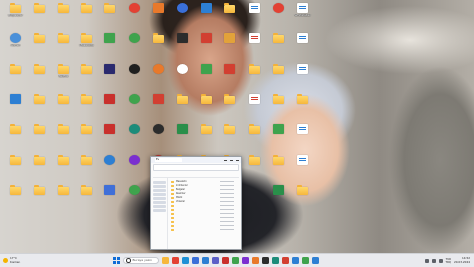  Describe the element at coordinates (15, 14) in the screenshot. I see `desktop-shortcut: Bilgisayar` at that location.